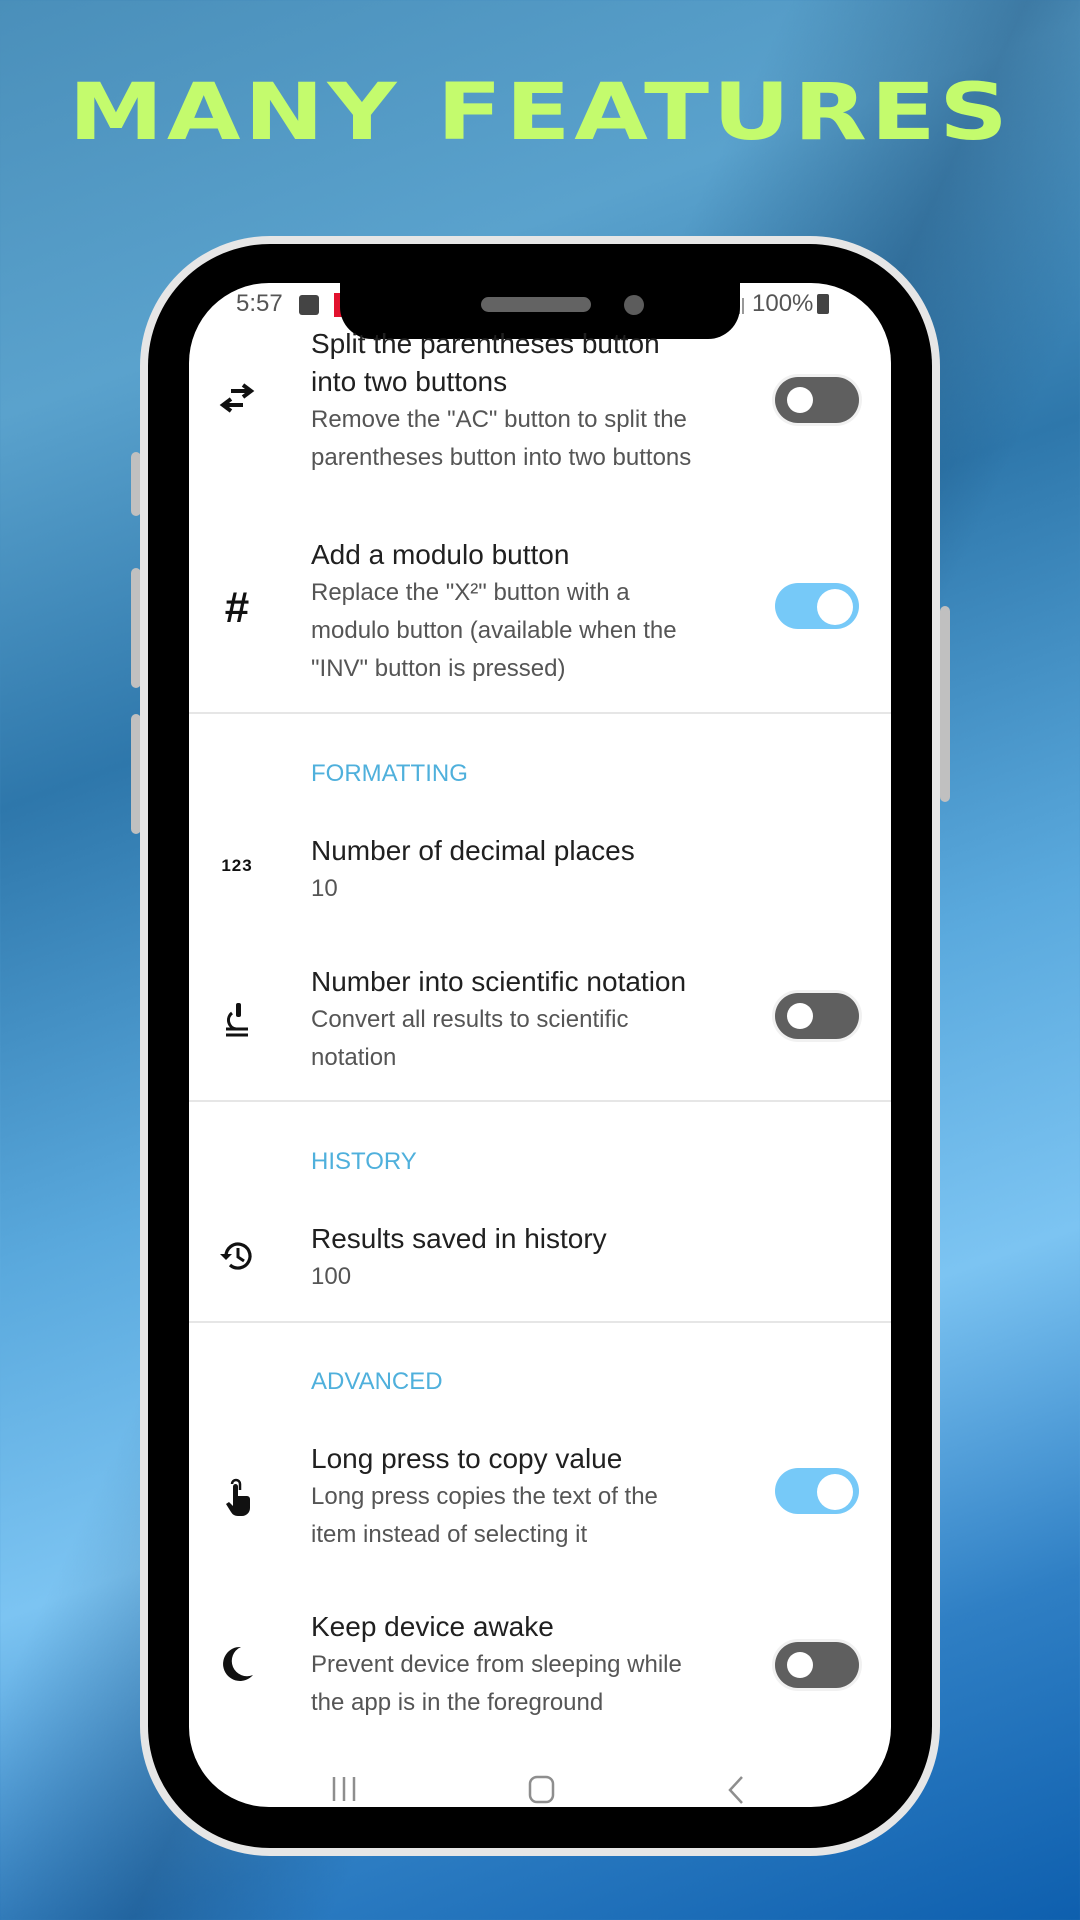 This screenshot has width=1080, height=1920. What do you see at coordinates (364, 1161) in the screenshot?
I see `section-header-history: HISTORY` at bounding box center [364, 1161].